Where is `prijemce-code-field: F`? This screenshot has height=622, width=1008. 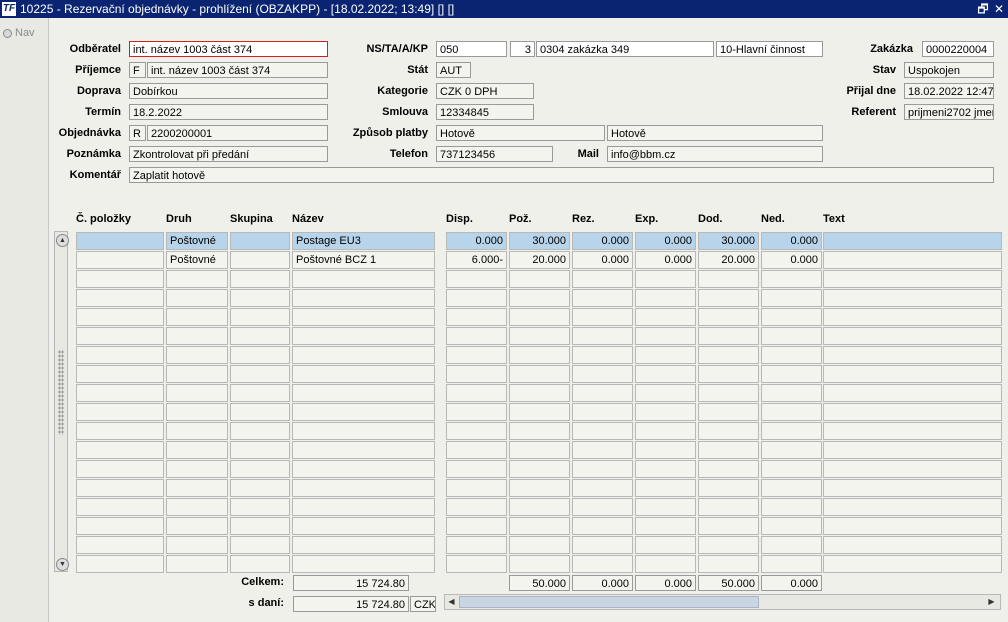 prijemce-code-field: F is located at coordinates (137, 70).